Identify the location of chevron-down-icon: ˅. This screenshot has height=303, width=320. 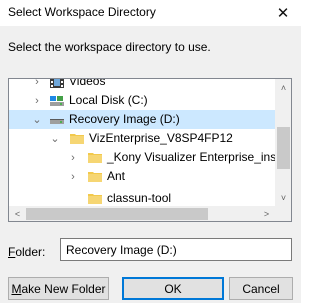
(283, 197).